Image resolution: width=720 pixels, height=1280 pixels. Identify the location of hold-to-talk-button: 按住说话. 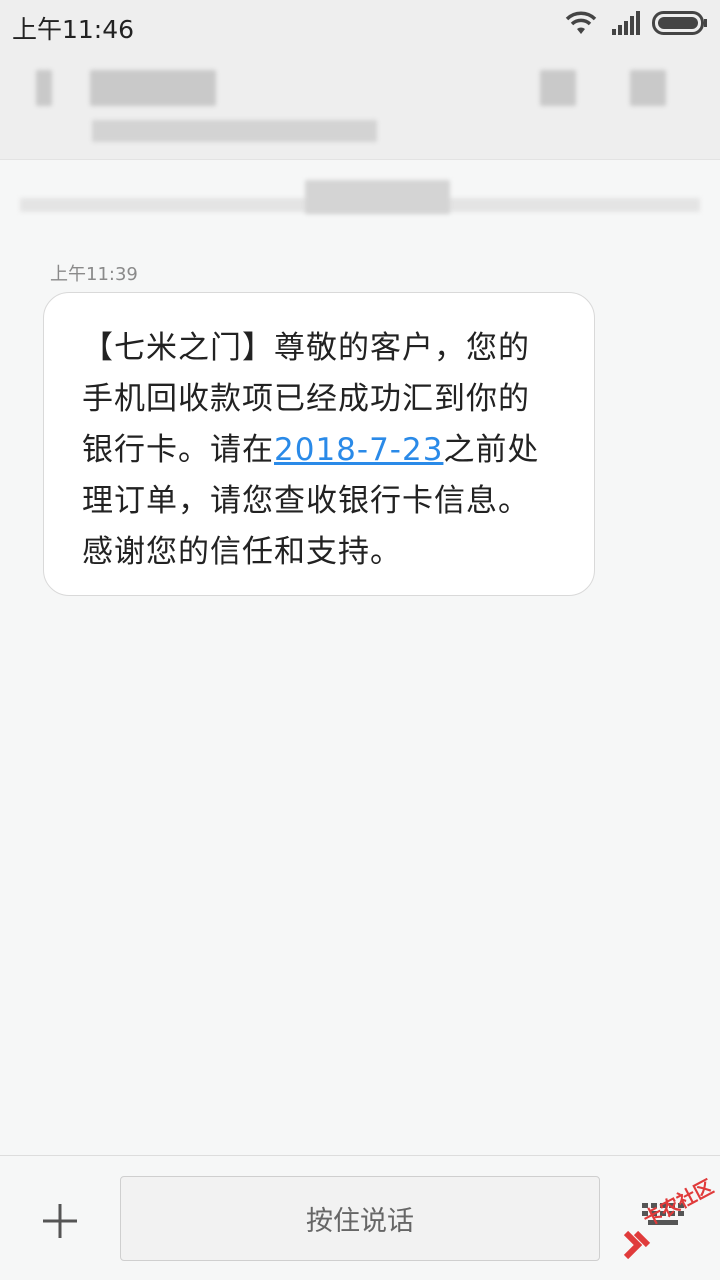
(360, 1218).